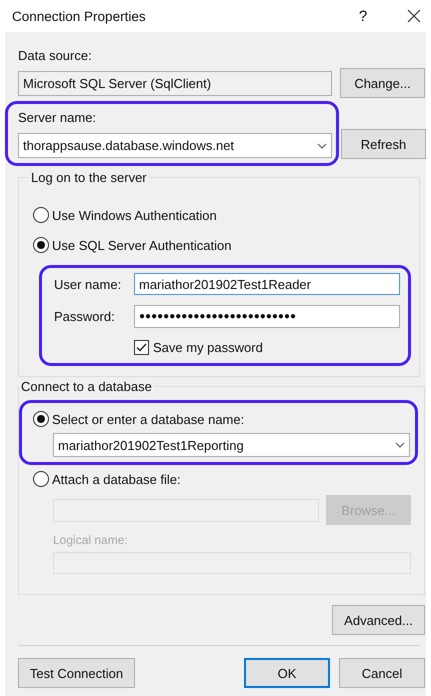  Describe the element at coordinates (89, 177) in the screenshot. I see `group-title: Log on to the server` at that location.